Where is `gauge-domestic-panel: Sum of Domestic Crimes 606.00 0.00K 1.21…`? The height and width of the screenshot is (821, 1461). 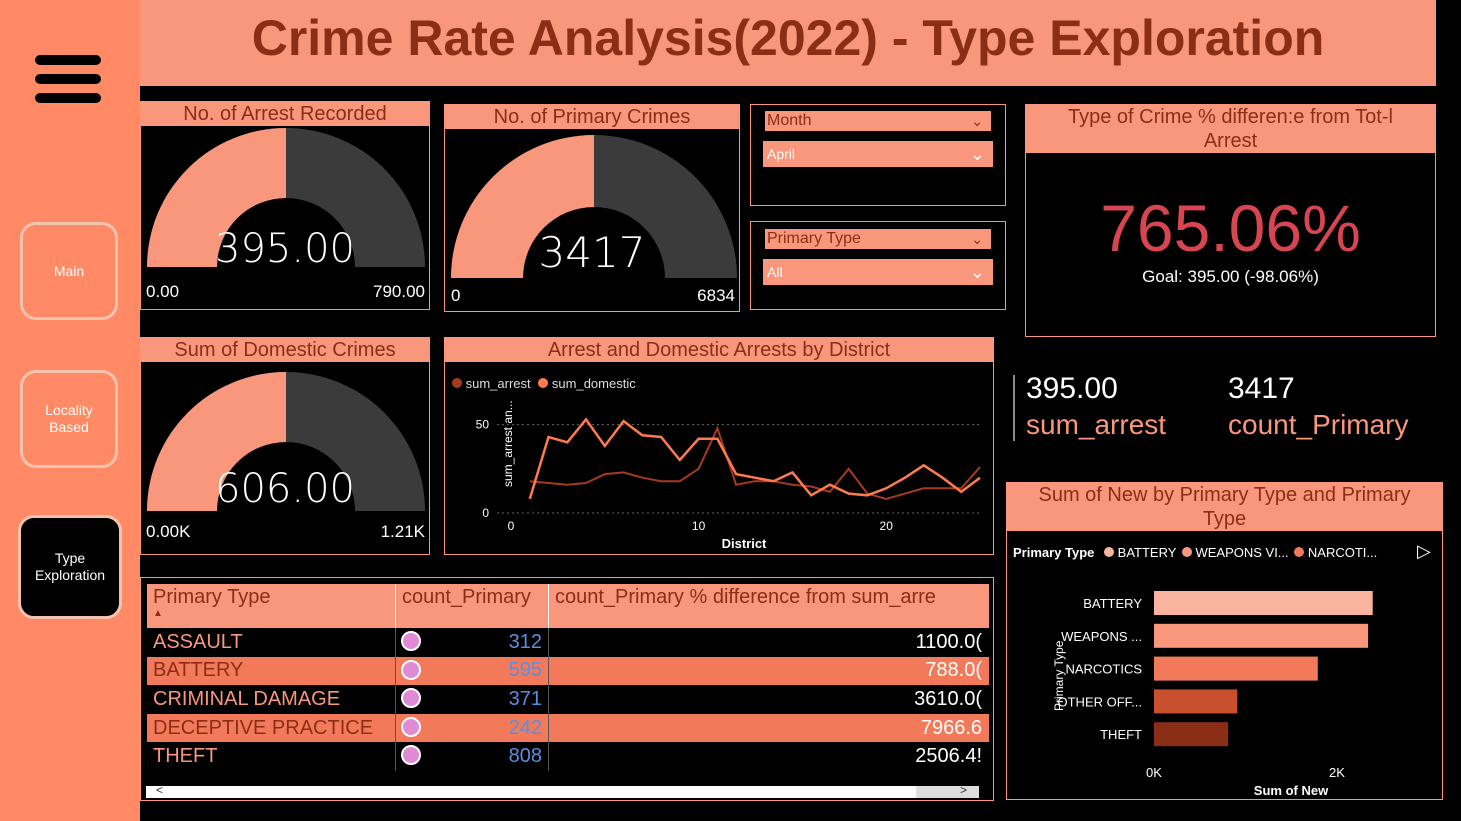 gauge-domestic-panel: Sum of Domestic Crimes 606.00 0.00K 1.21… is located at coordinates (285, 446).